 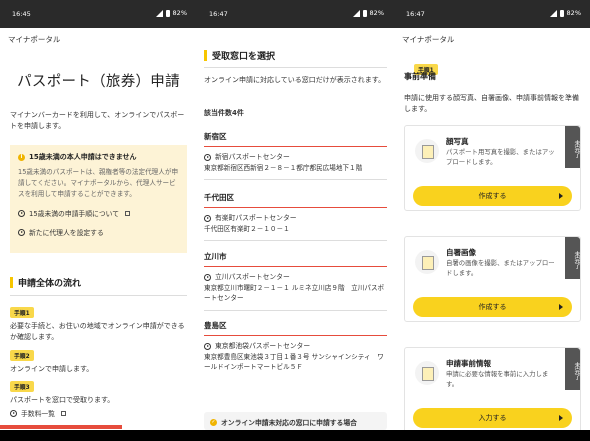 I want to click on ward-name: 新宿区, so click(x=295, y=139).